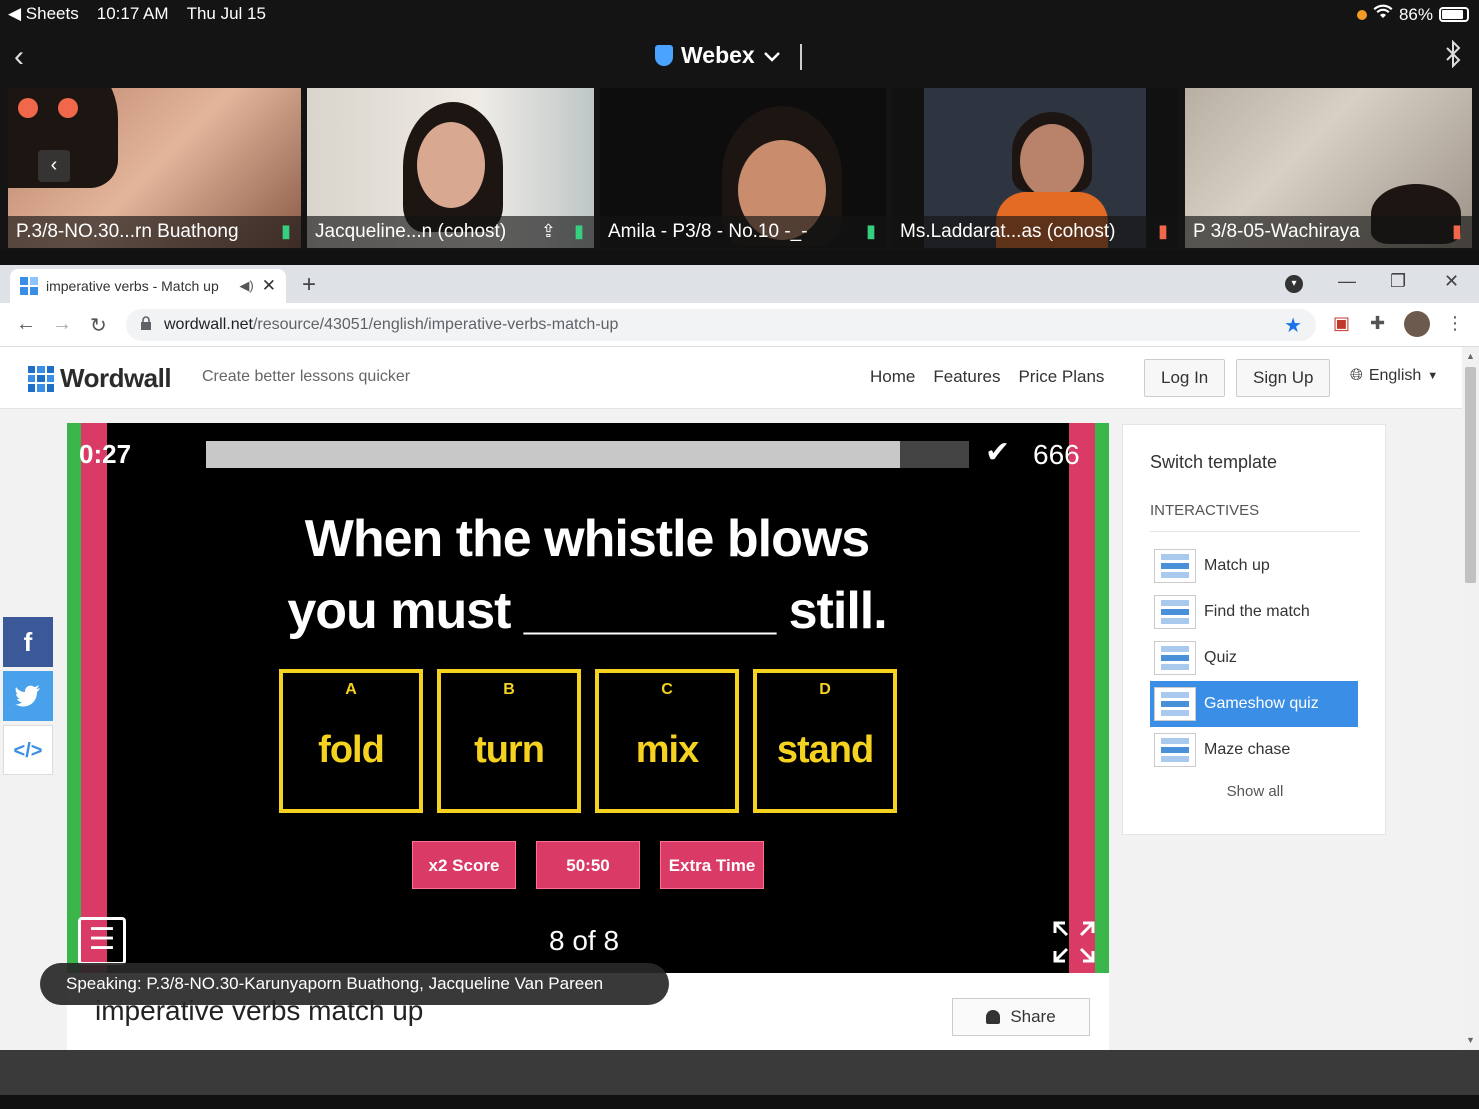 This screenshot has height=1109, width=1479. What do you see at coordinates (1247, 749) in the screenshot?
I see `template-label: Maze chase` at bounding box center [1247, 749].